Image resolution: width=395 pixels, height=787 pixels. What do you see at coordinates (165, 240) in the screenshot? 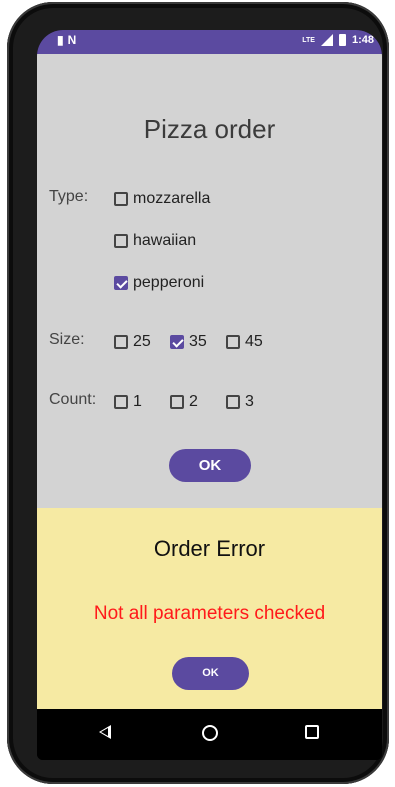
I see `checkbox-label: hawaiian` at bounding box center [165, 240].